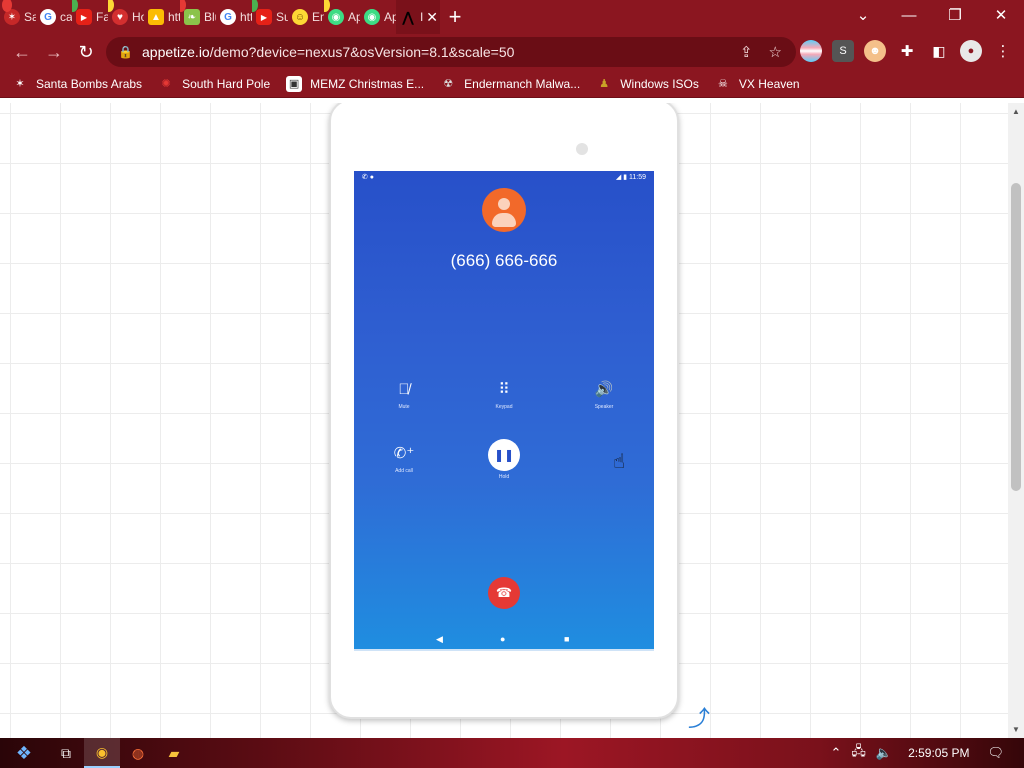  What do you see at coordinates (512, 753) in the screenshot?
I see `windows-taskbar: ❖ ⧉ ◉ ◍ ▰ ⌃ 🖧 🔈 2:59:05 PM 🗨` at bounding box center [512, 753].